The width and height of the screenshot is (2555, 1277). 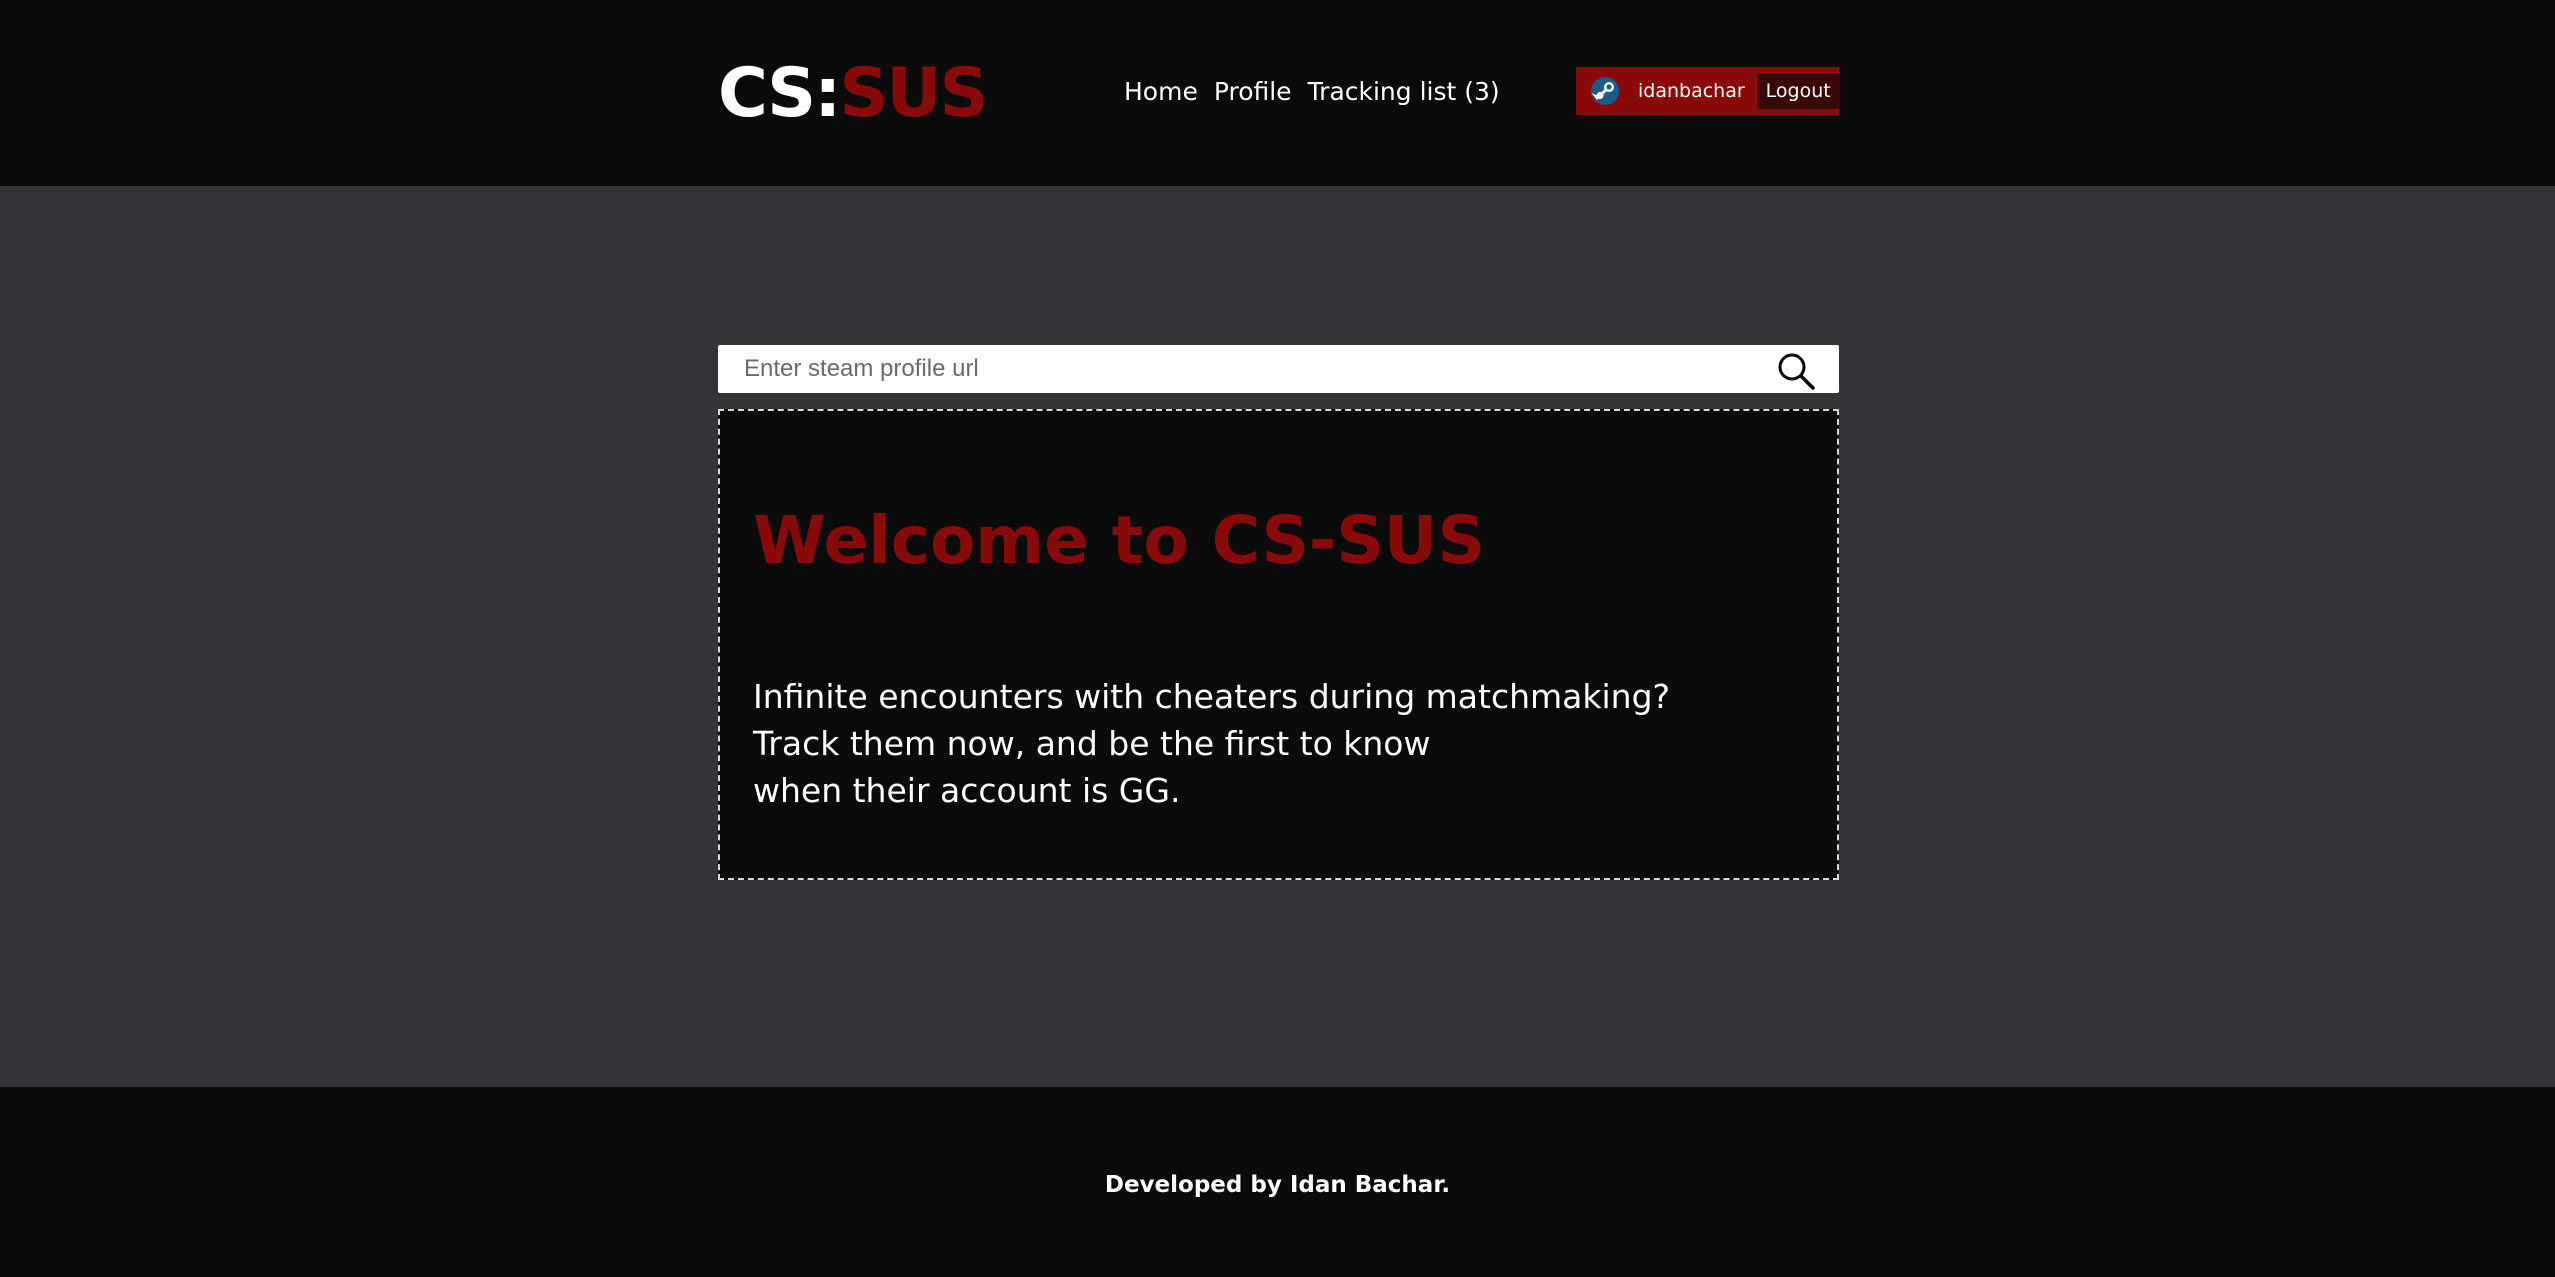 I want to click on welcome-line-2: Track them now, and be the first to know, so click(x=1092, y=743).